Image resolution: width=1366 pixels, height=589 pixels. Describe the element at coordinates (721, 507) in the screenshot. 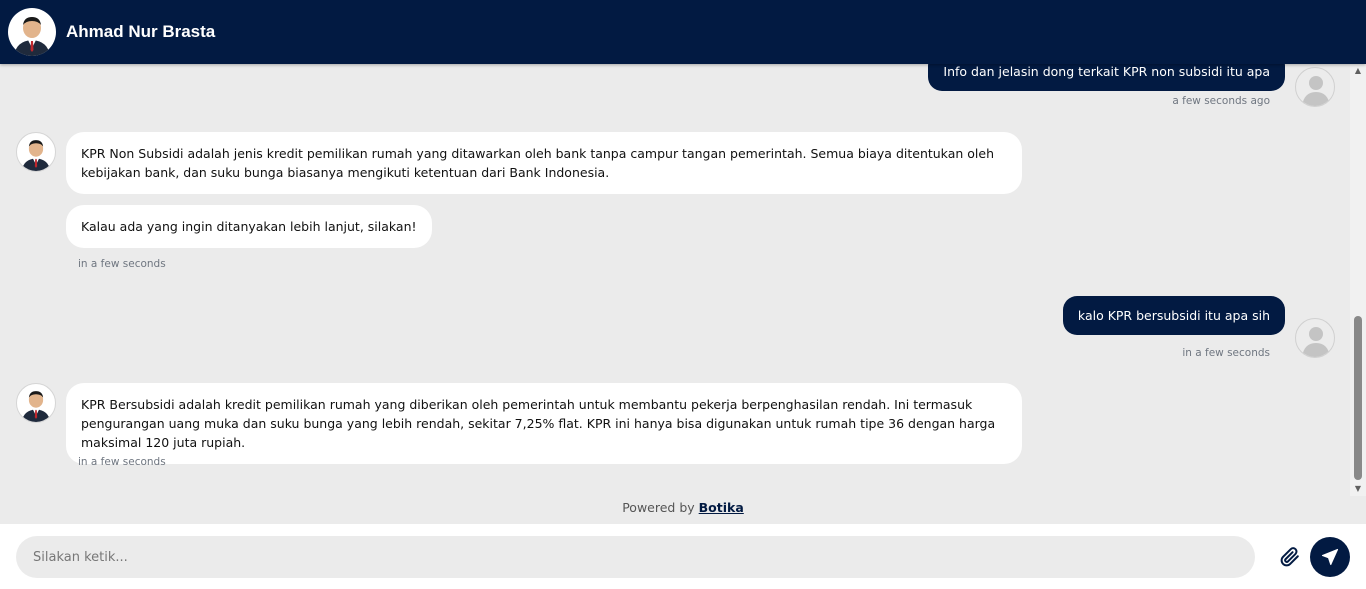

I see `botika-link: Botika` at that location.